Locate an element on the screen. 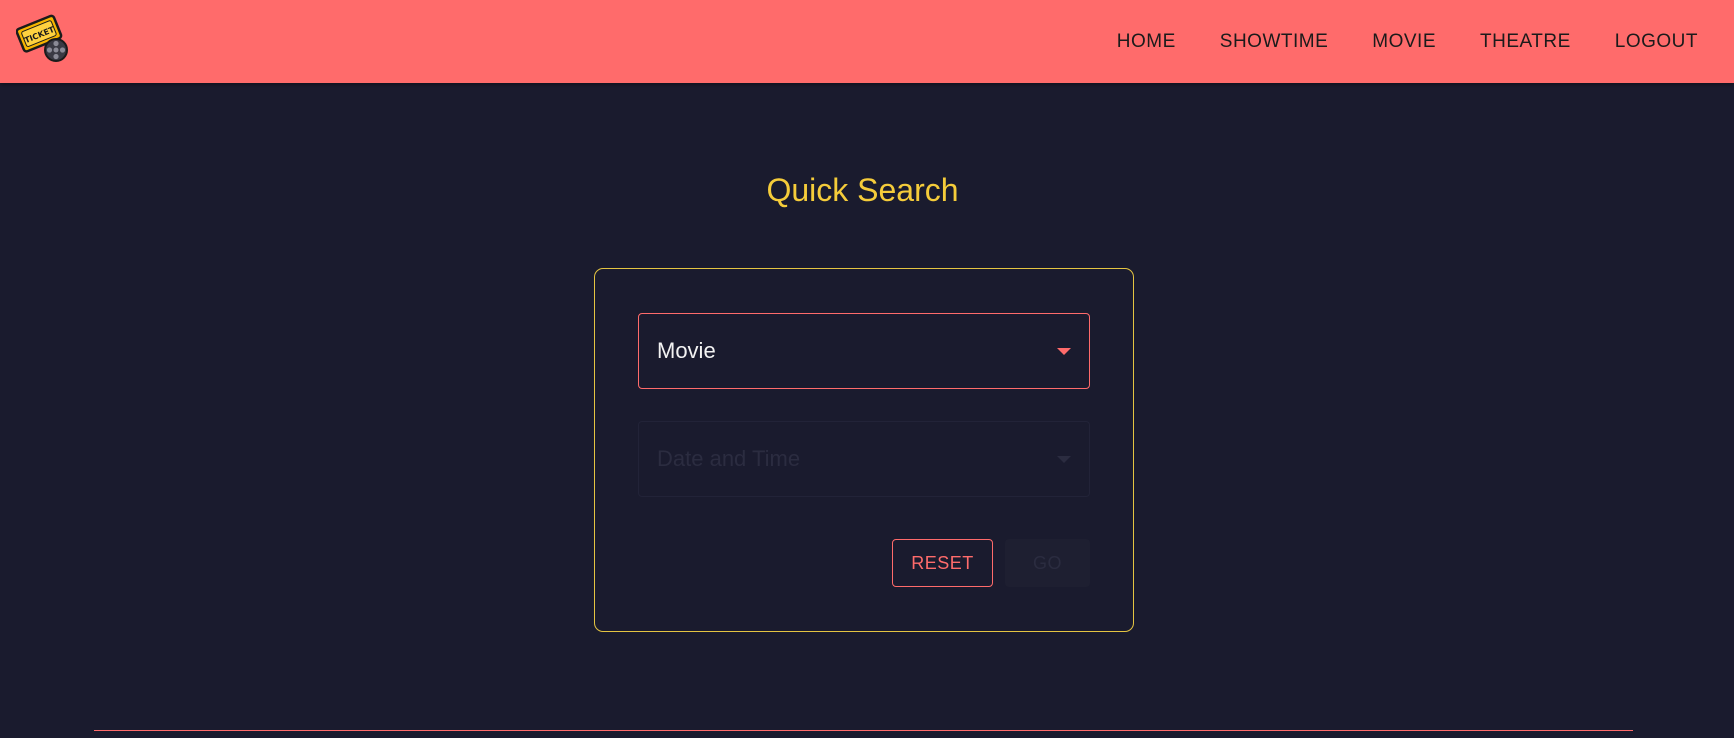 This screenshot has width=1734, height=738. footer-divider is located at coordinates (863, 730).